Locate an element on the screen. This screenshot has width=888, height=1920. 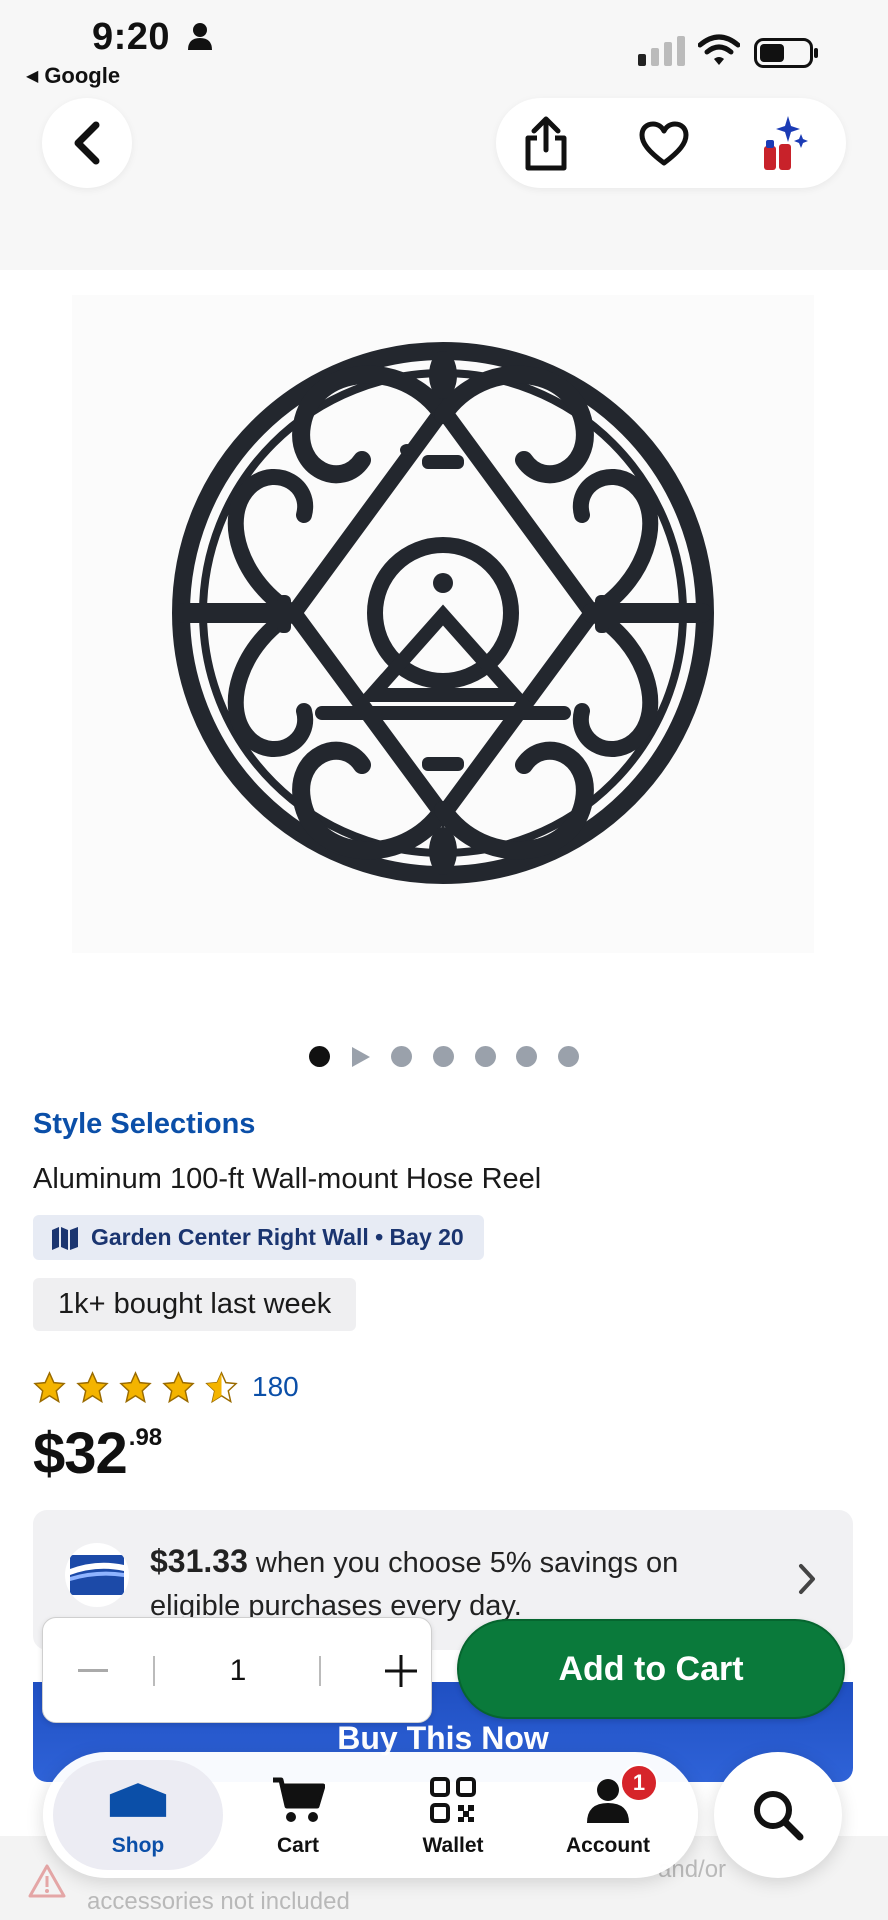
back-to-app-link: ◀ Google is located at coordinates (73, 76).